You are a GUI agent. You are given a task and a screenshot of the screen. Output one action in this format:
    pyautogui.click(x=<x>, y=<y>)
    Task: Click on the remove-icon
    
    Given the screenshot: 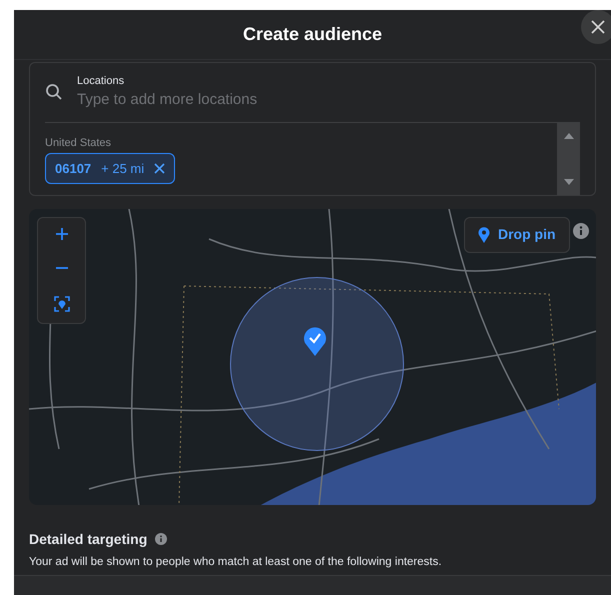 What is the action you would take?
    pyautogui.click(x=160, y=168)
    